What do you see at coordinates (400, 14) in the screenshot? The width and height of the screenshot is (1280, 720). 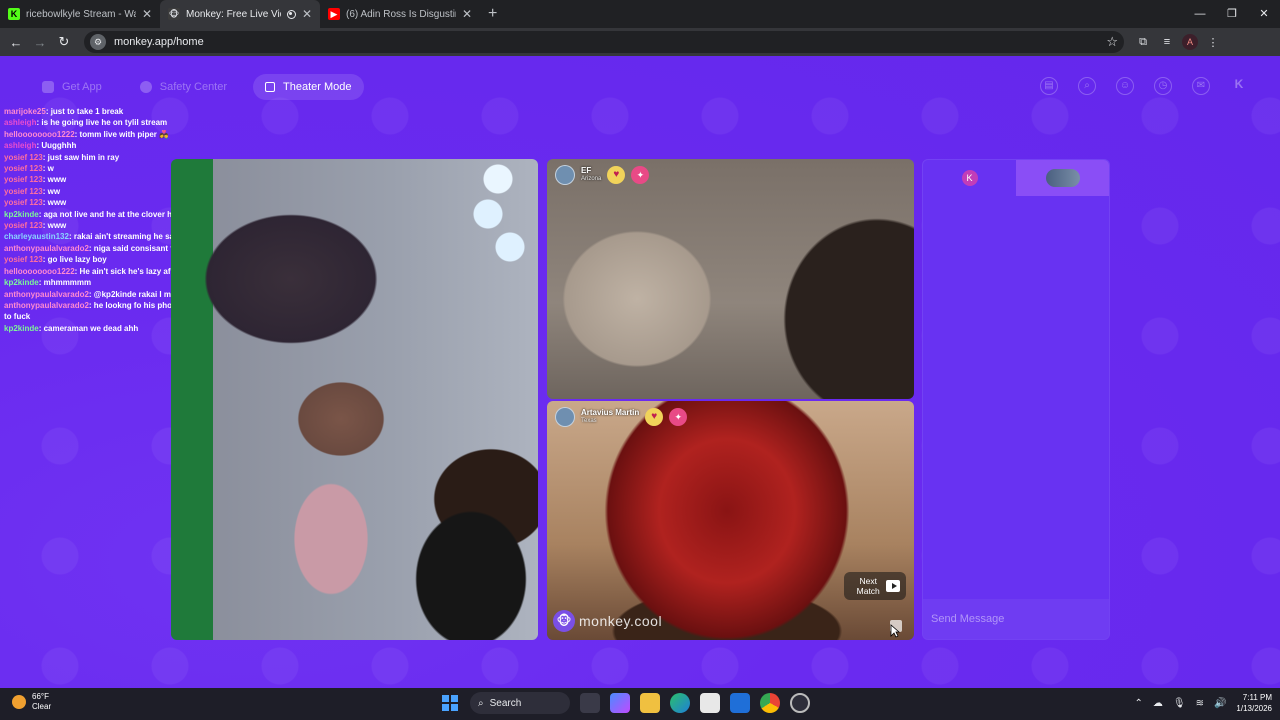 I see `tab-youtube: ▶ (6) Adin Ross Is Disgusting - Yo ✕` at bounding box center [400, 14].